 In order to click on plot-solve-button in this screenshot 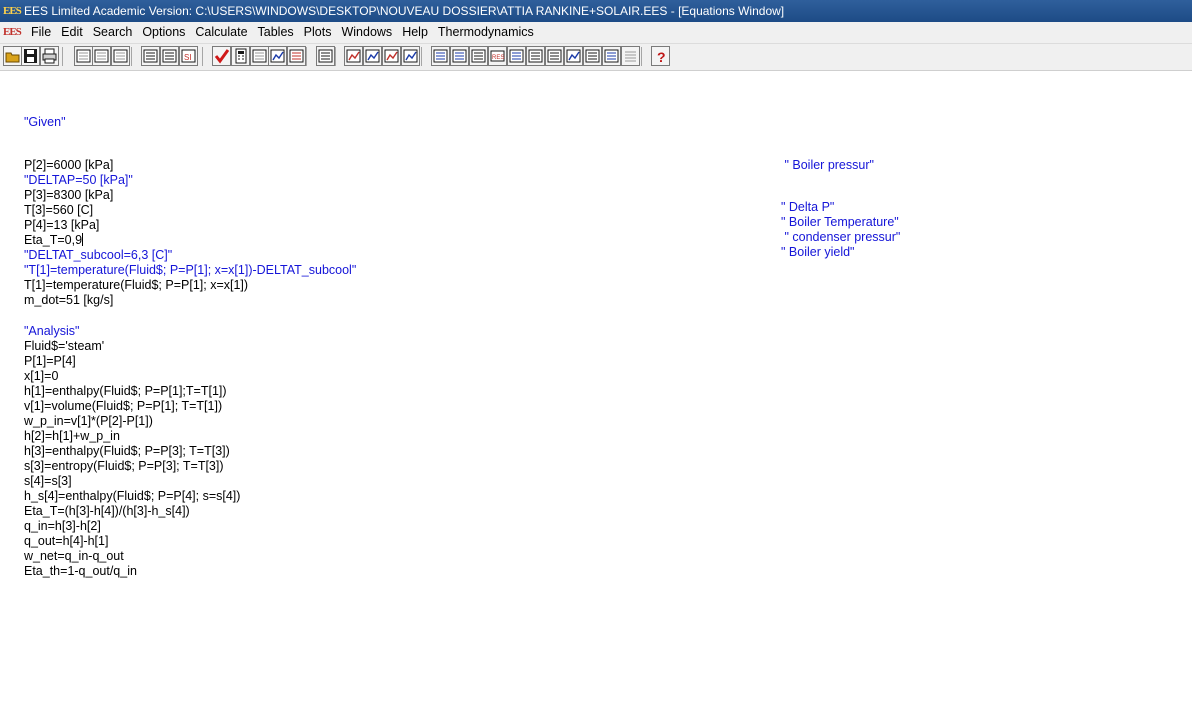, I will do `click(277, 56)`.